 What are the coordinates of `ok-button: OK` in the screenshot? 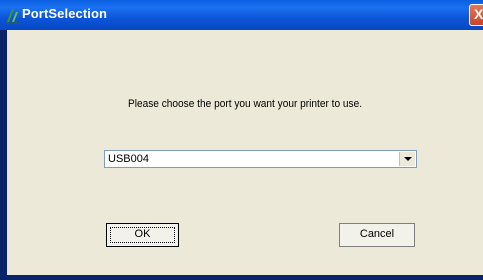 It's located at (142, 235).